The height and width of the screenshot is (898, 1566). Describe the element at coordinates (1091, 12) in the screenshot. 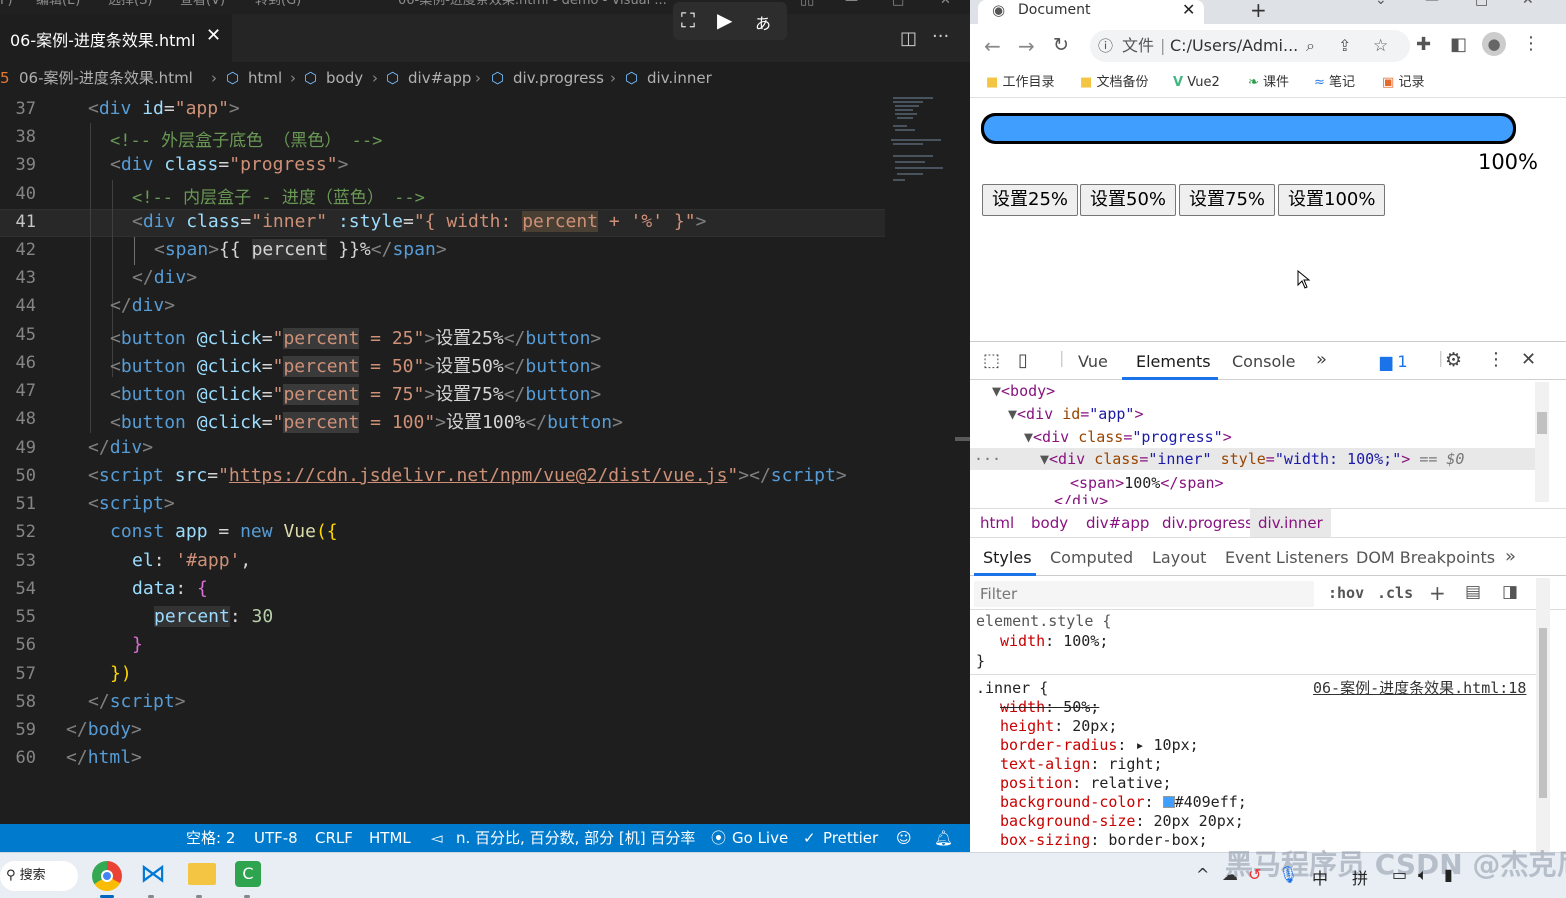

I see `browser-tab: ◉ Document ✕` at that location.